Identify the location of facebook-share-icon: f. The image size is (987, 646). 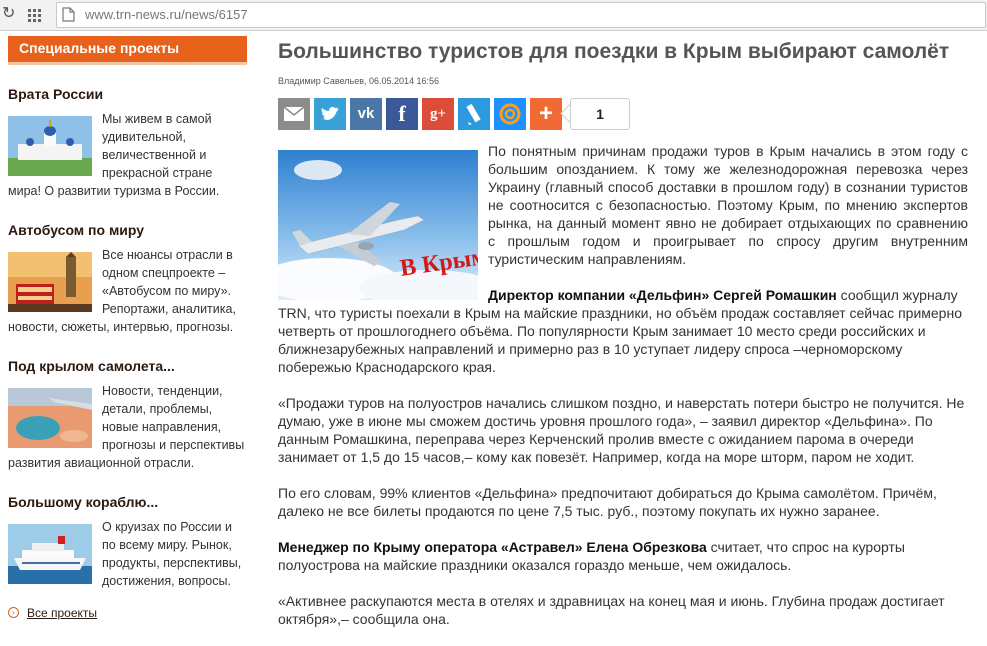
(402, 114).